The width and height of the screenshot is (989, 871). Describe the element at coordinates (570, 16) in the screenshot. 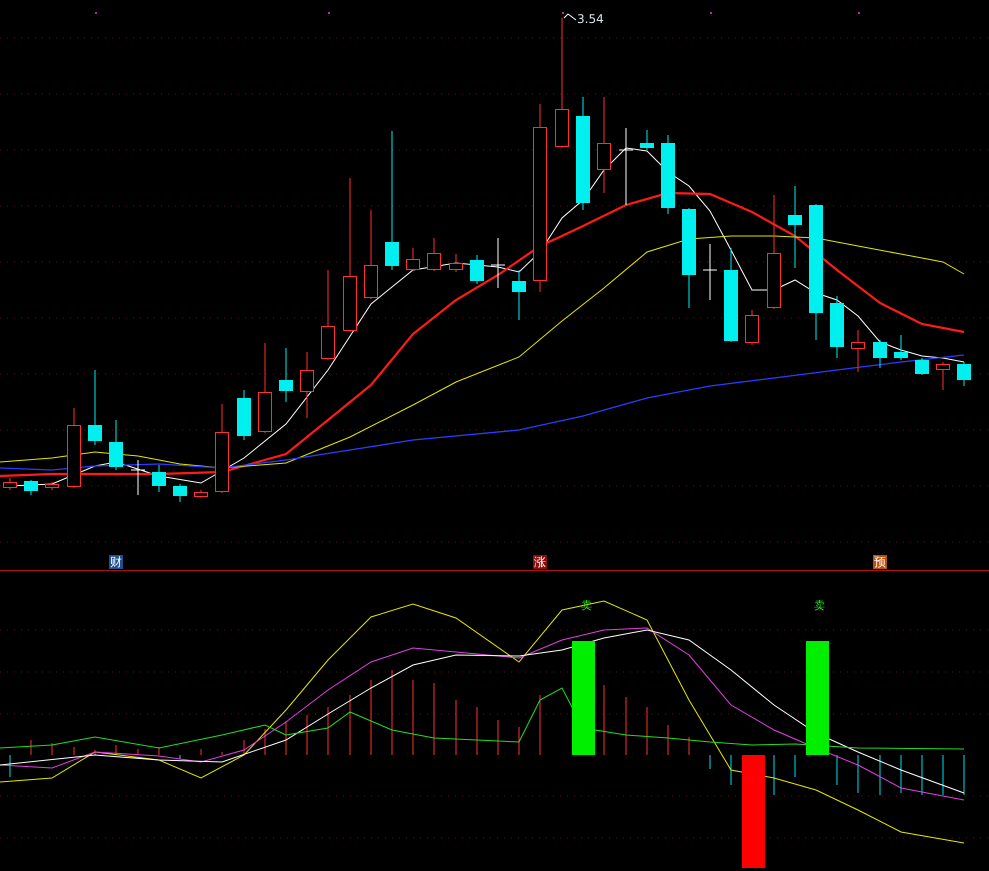

I see `leader-line` at that location.